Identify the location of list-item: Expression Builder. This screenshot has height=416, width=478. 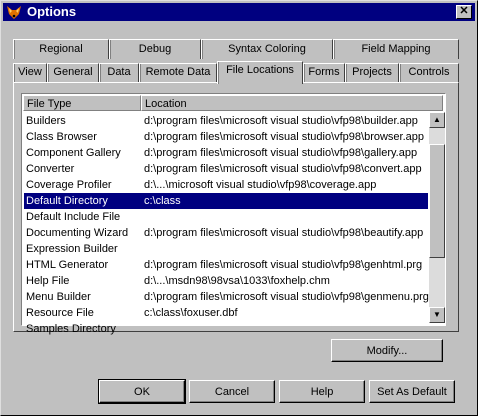
(226, 249).